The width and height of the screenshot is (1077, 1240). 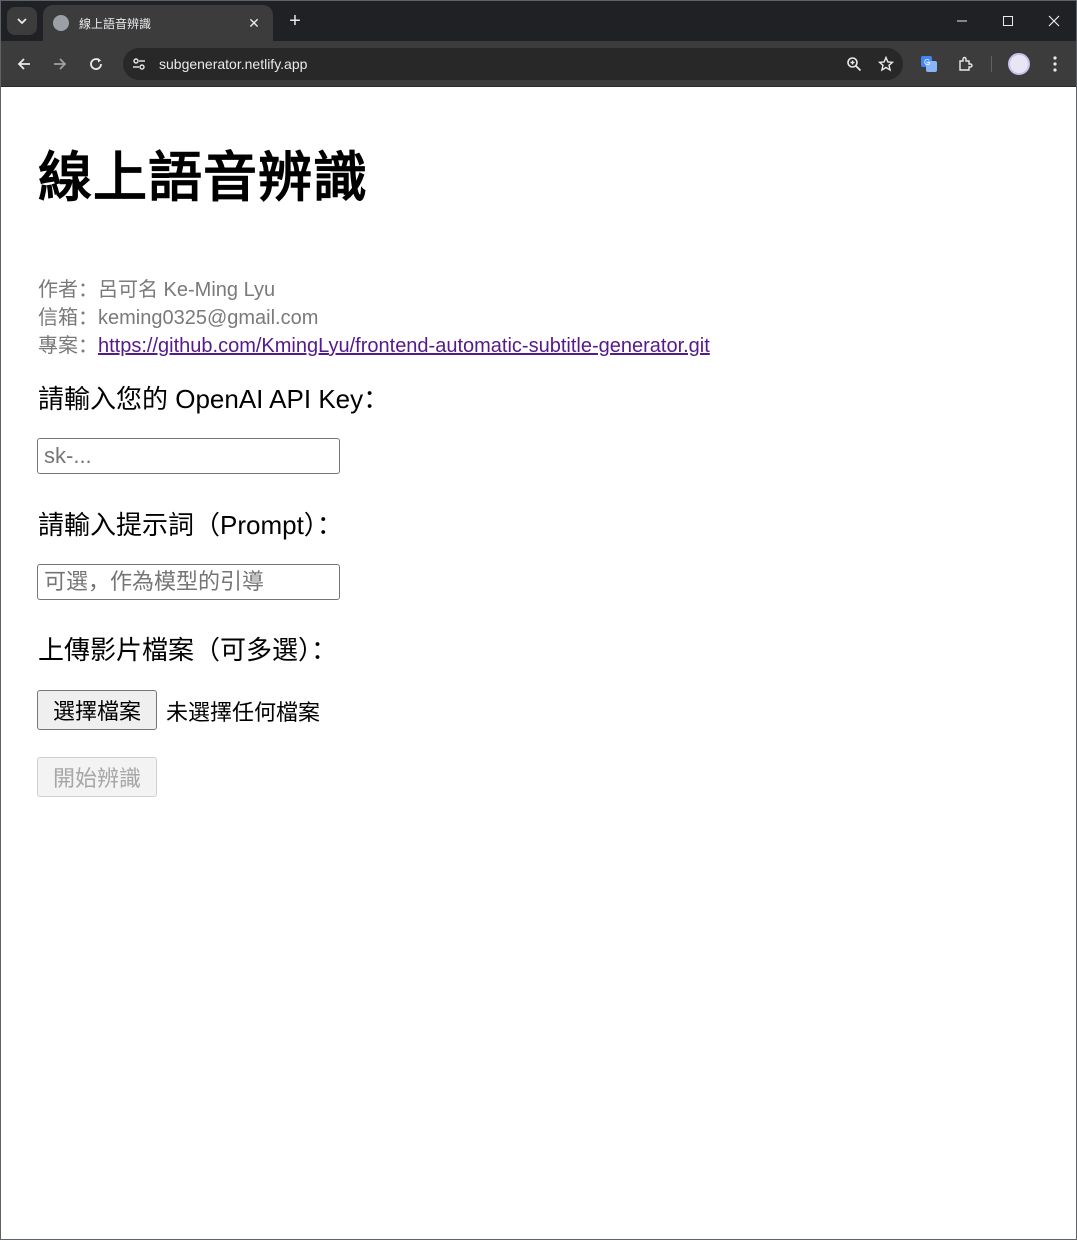 I want to click on author-value: 呂可名 Ke-Ming Lyu, so click(x=187, y=290).